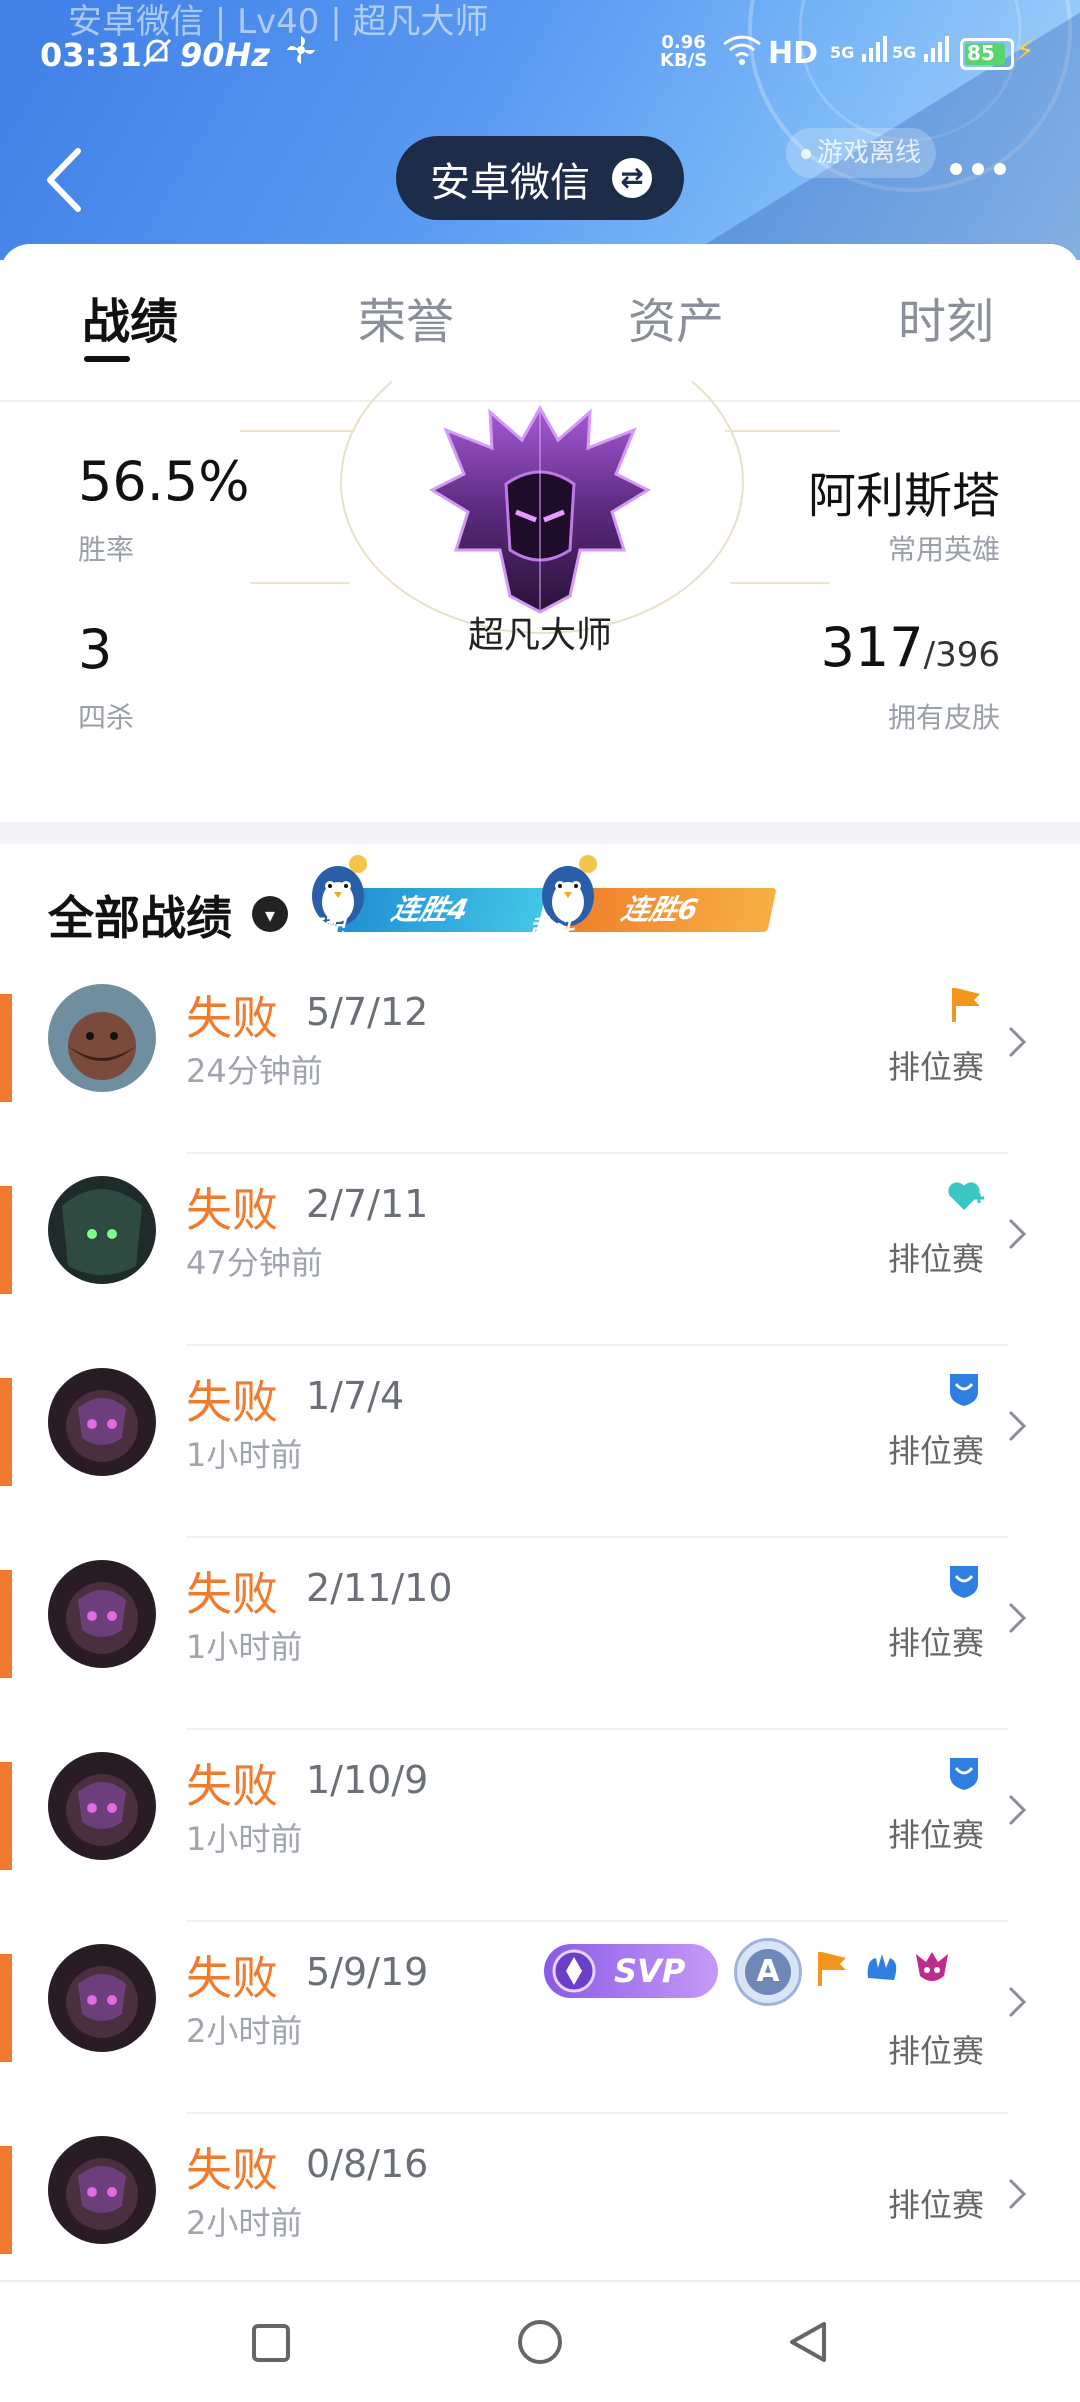 Image resolution: width=1080 pixels, height=2402 pixels. What do you see at coordinates (540, 2018) in the screenshot?
I see `match-row: 失败 5/9/19 2小时前 SVP A 排位赛` at bounding box center [540, 2018].